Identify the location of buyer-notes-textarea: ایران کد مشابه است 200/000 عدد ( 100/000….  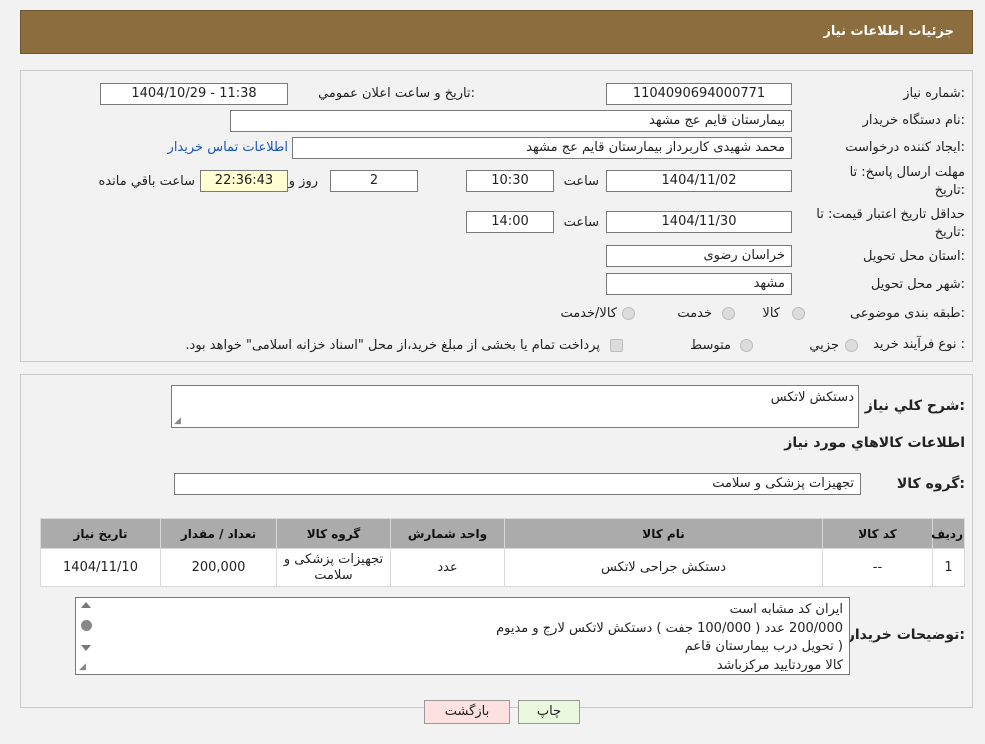
(462, 636).